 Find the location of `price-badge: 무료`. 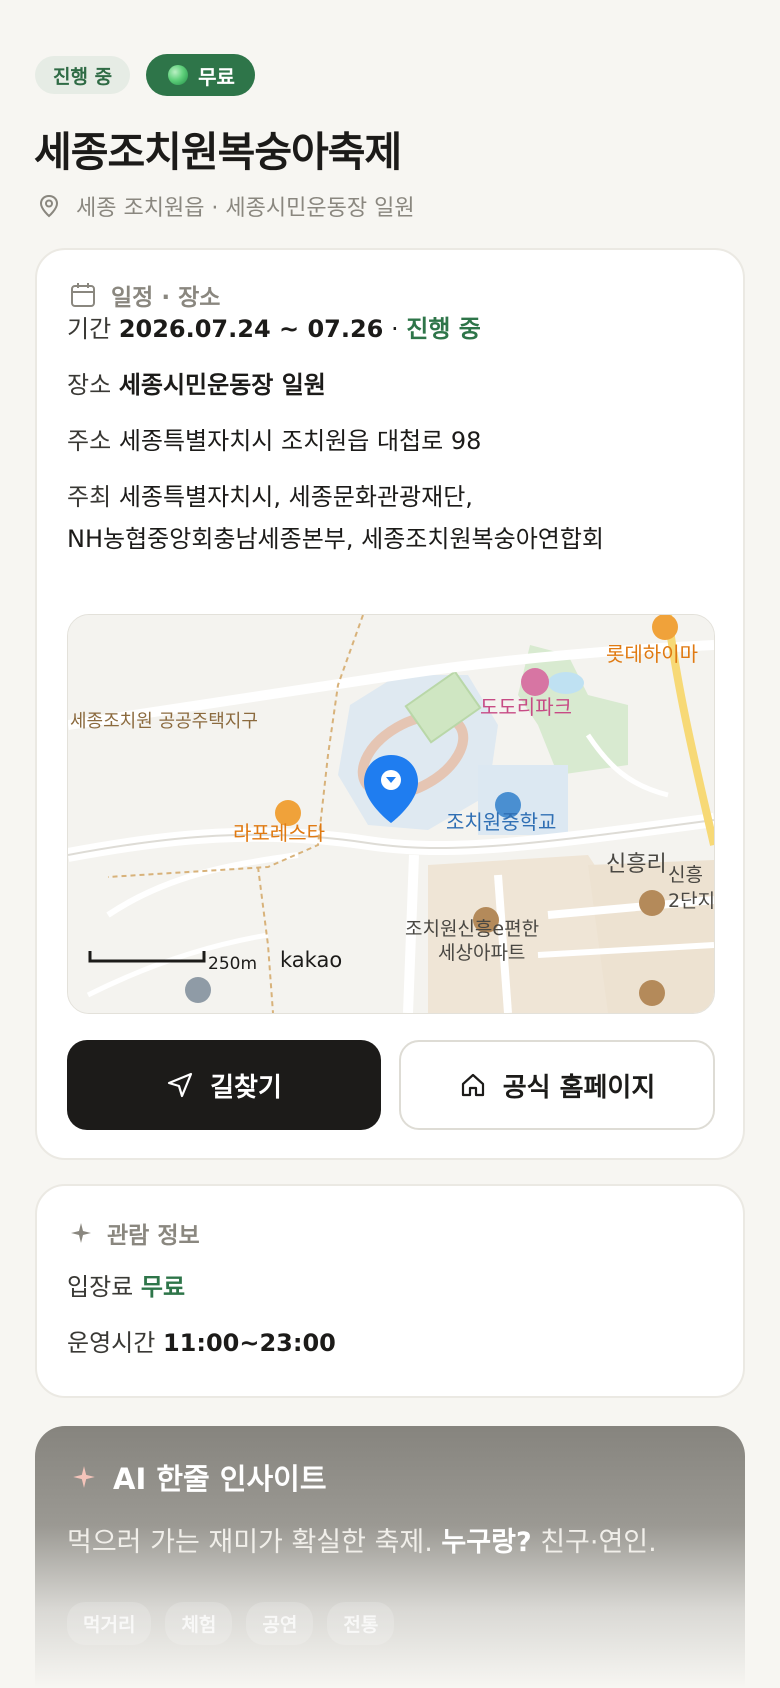

price-badge: 무료 is located at coordinates (200, 75).